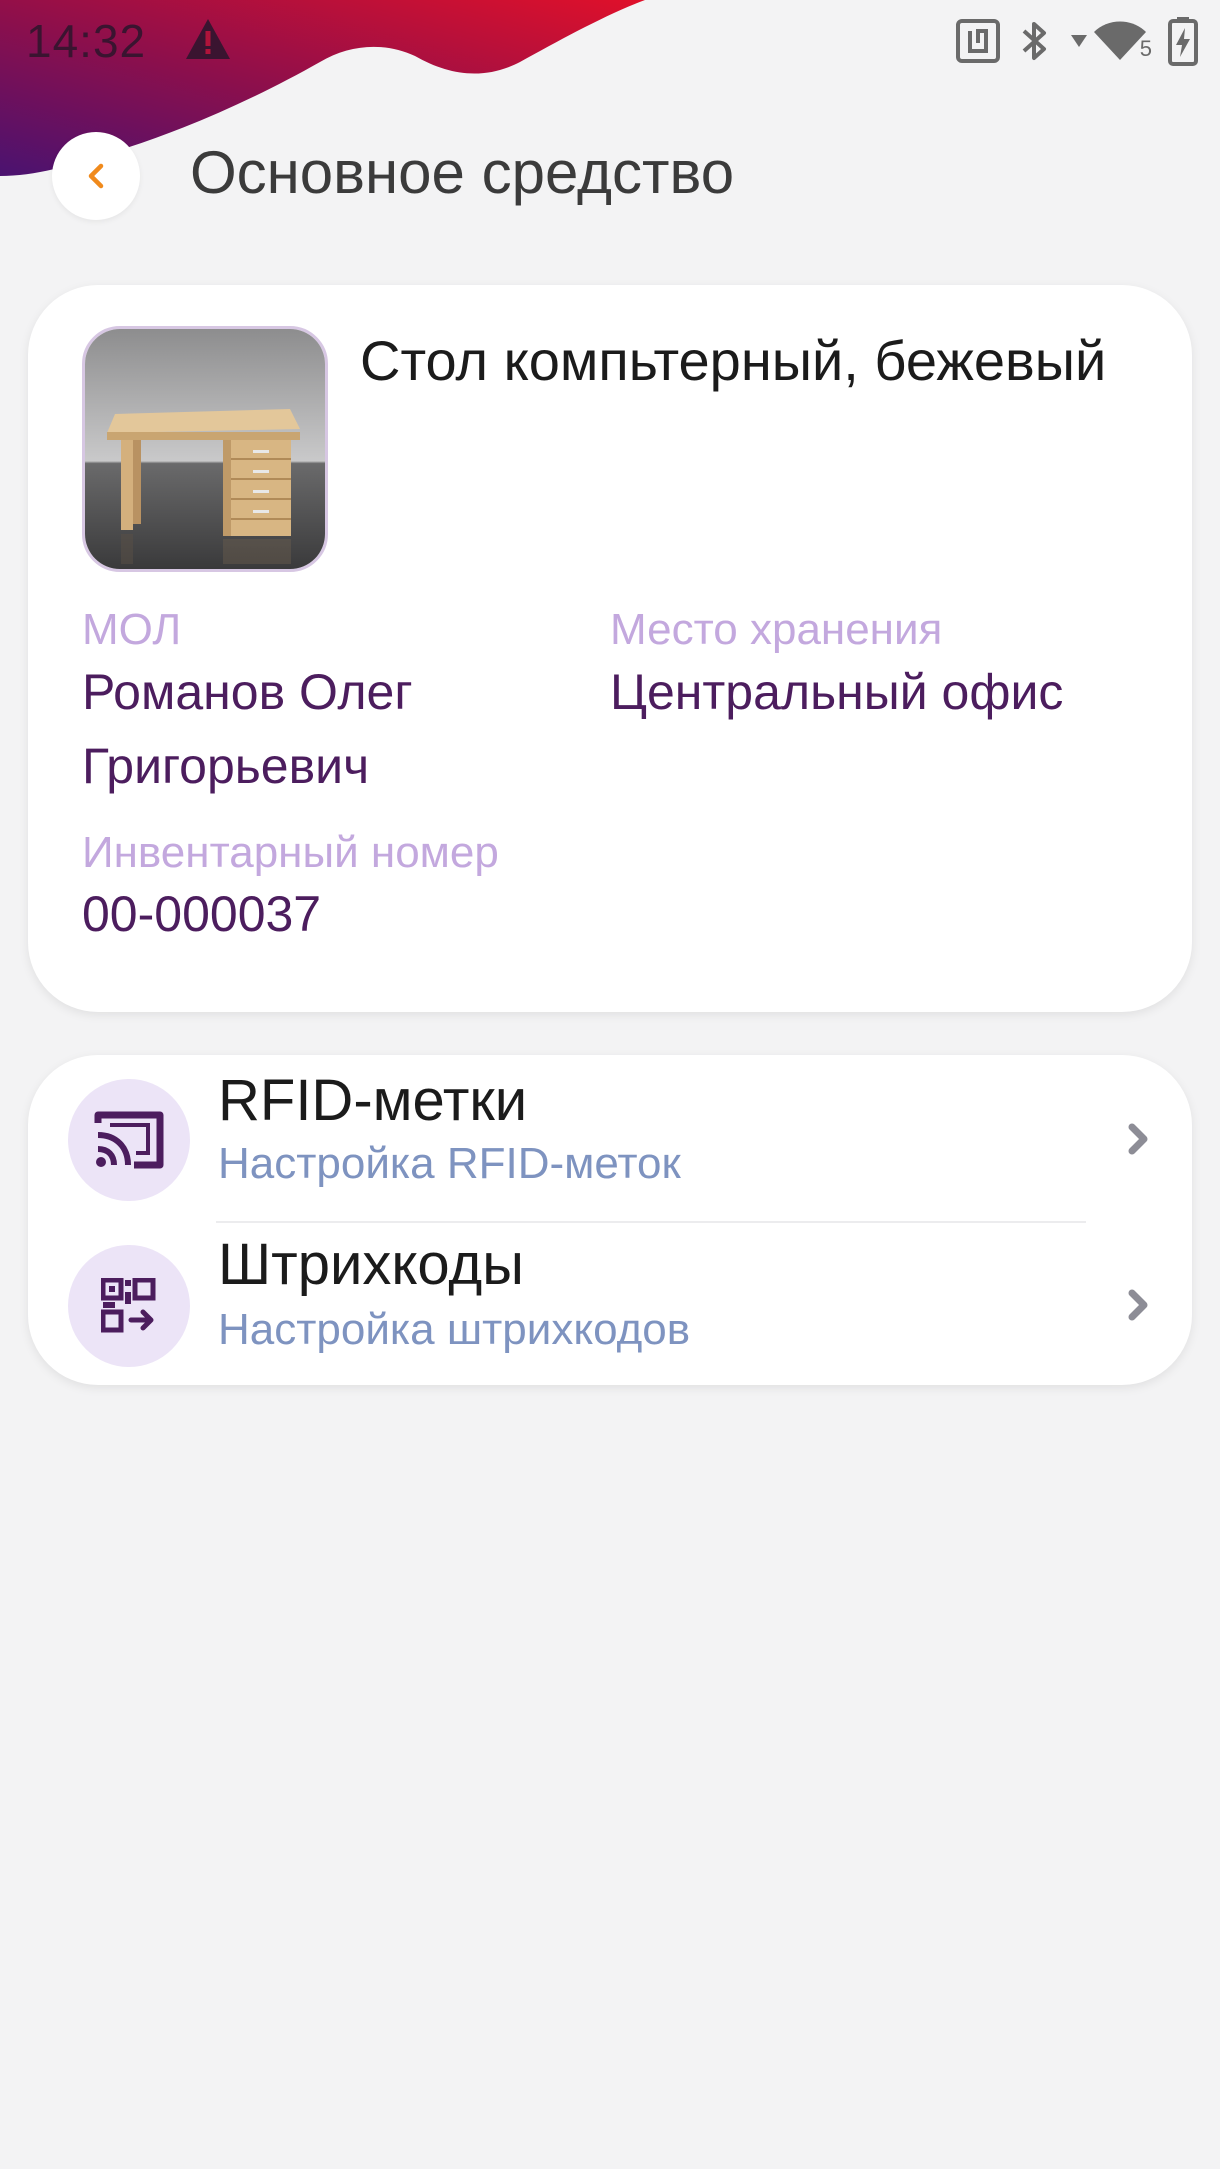  What do you see at coordinates (610, 1135) in the screenshot?
I see `settings-item-rfid: RFID-метки Настройка RFID-меток` at bounding box center [610, 1135].